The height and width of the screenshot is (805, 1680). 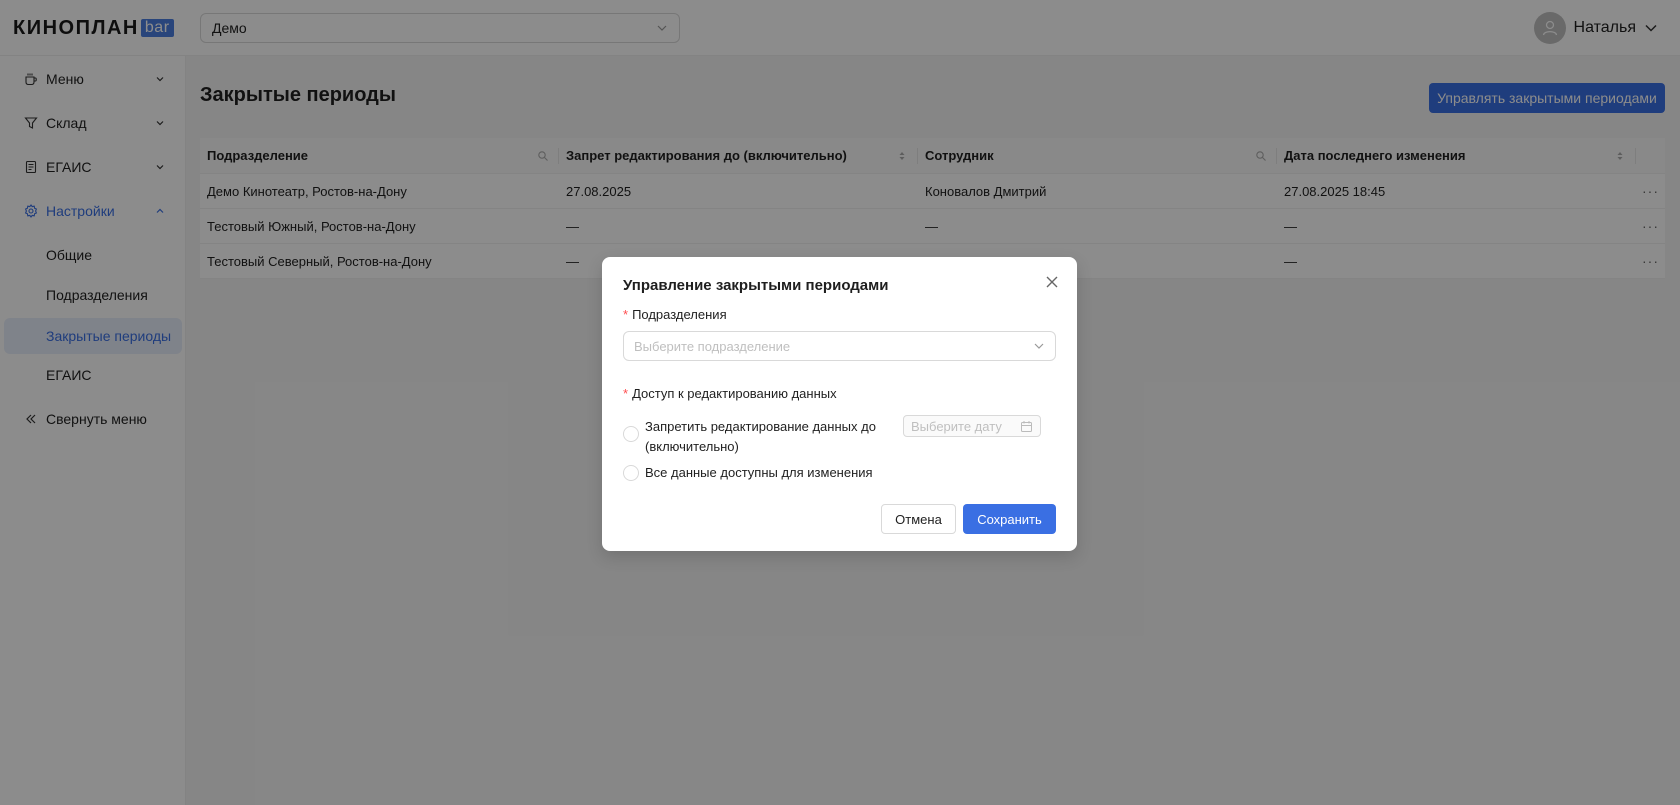 What do you see at coordinates (631, 473) in the screenshot?
I see `all-editable-radio` at bounding box center [631, 473].